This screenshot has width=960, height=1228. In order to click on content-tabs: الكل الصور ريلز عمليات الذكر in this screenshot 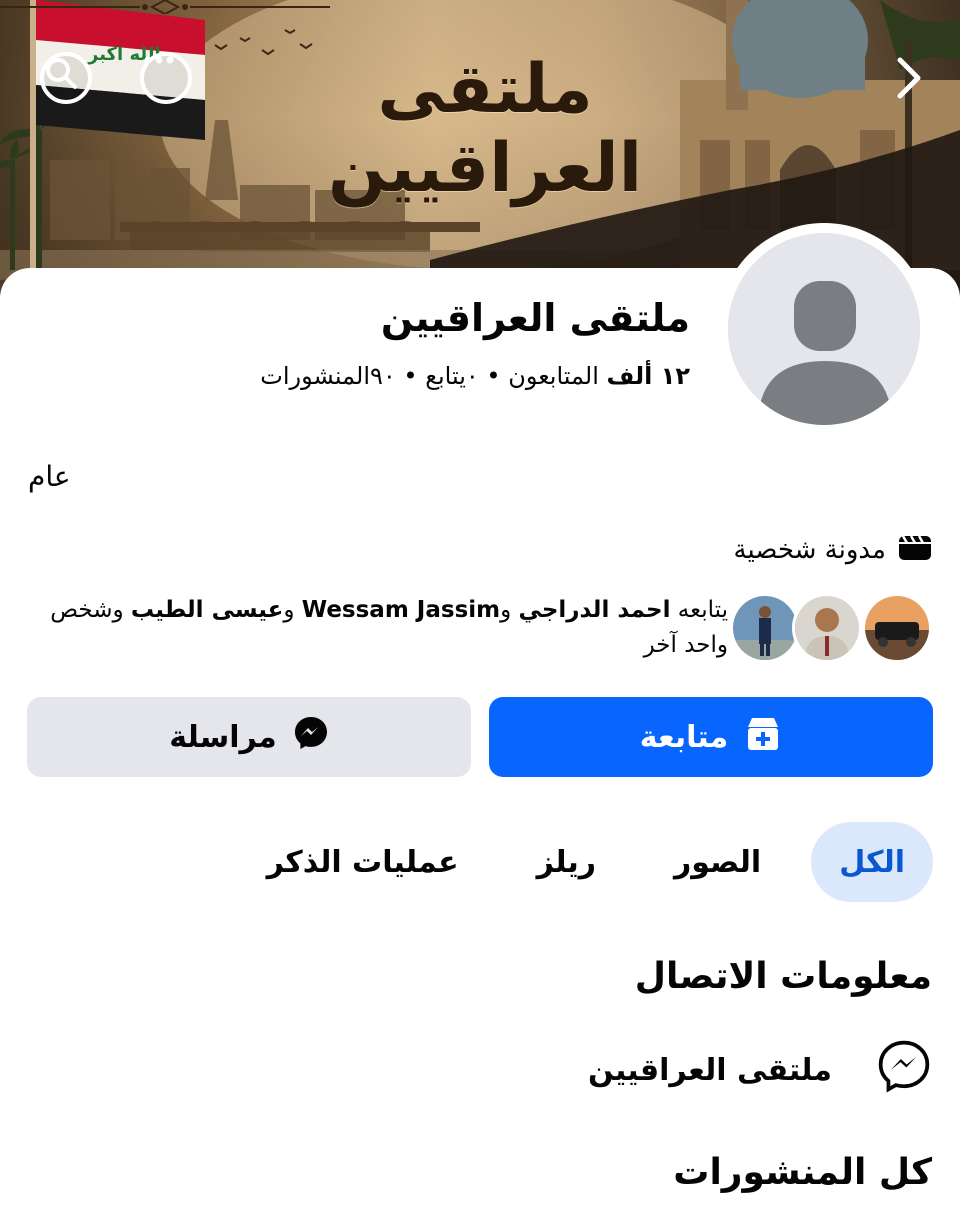, I will do `click(586, 862)`.